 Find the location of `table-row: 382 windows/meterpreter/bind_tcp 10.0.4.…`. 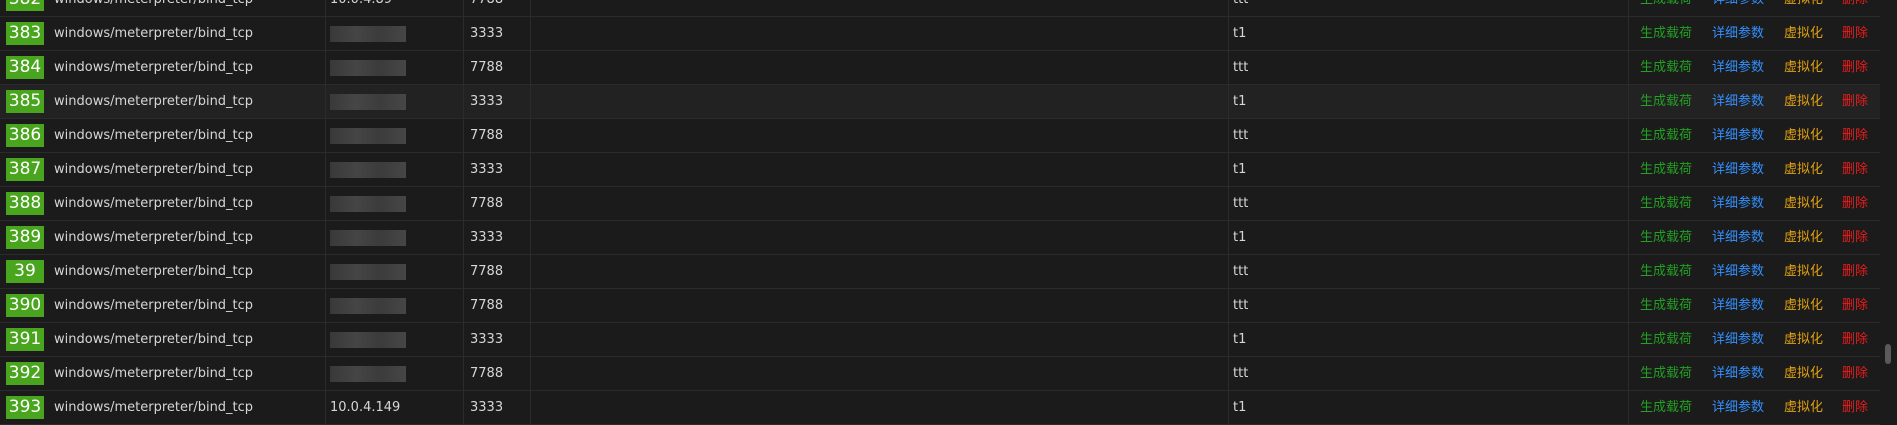

table-row: 382 windows/meterpreter/bind_tcp 10.0.4.… is located at coordinates (940, 8).